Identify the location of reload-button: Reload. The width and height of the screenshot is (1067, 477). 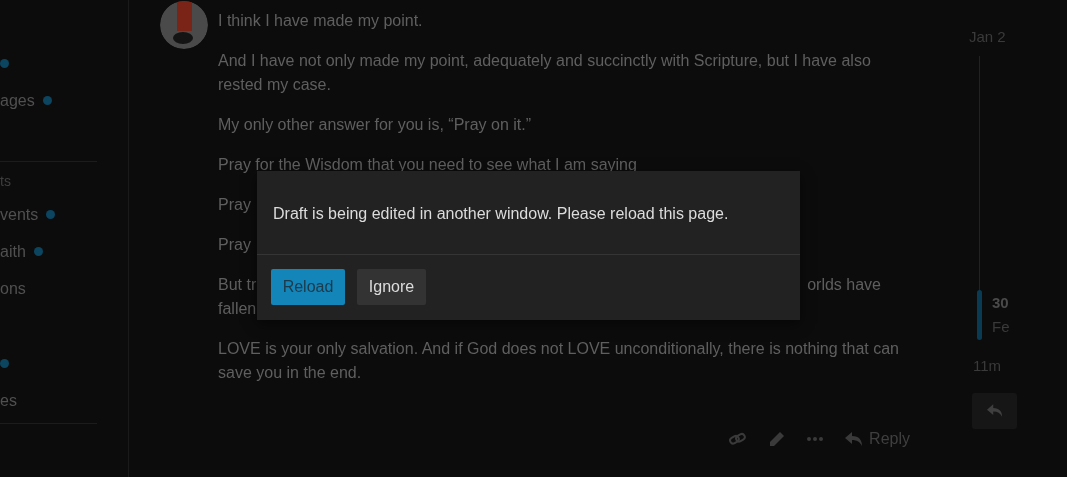
(308, 287).